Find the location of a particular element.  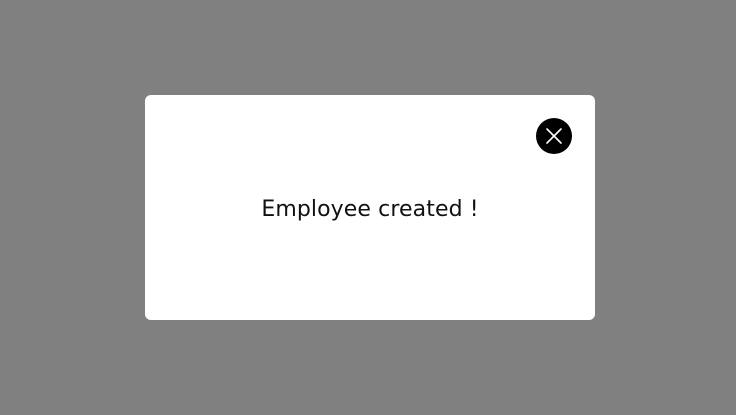

modal-message: Employee created ! is located at coordinates (370, 209).